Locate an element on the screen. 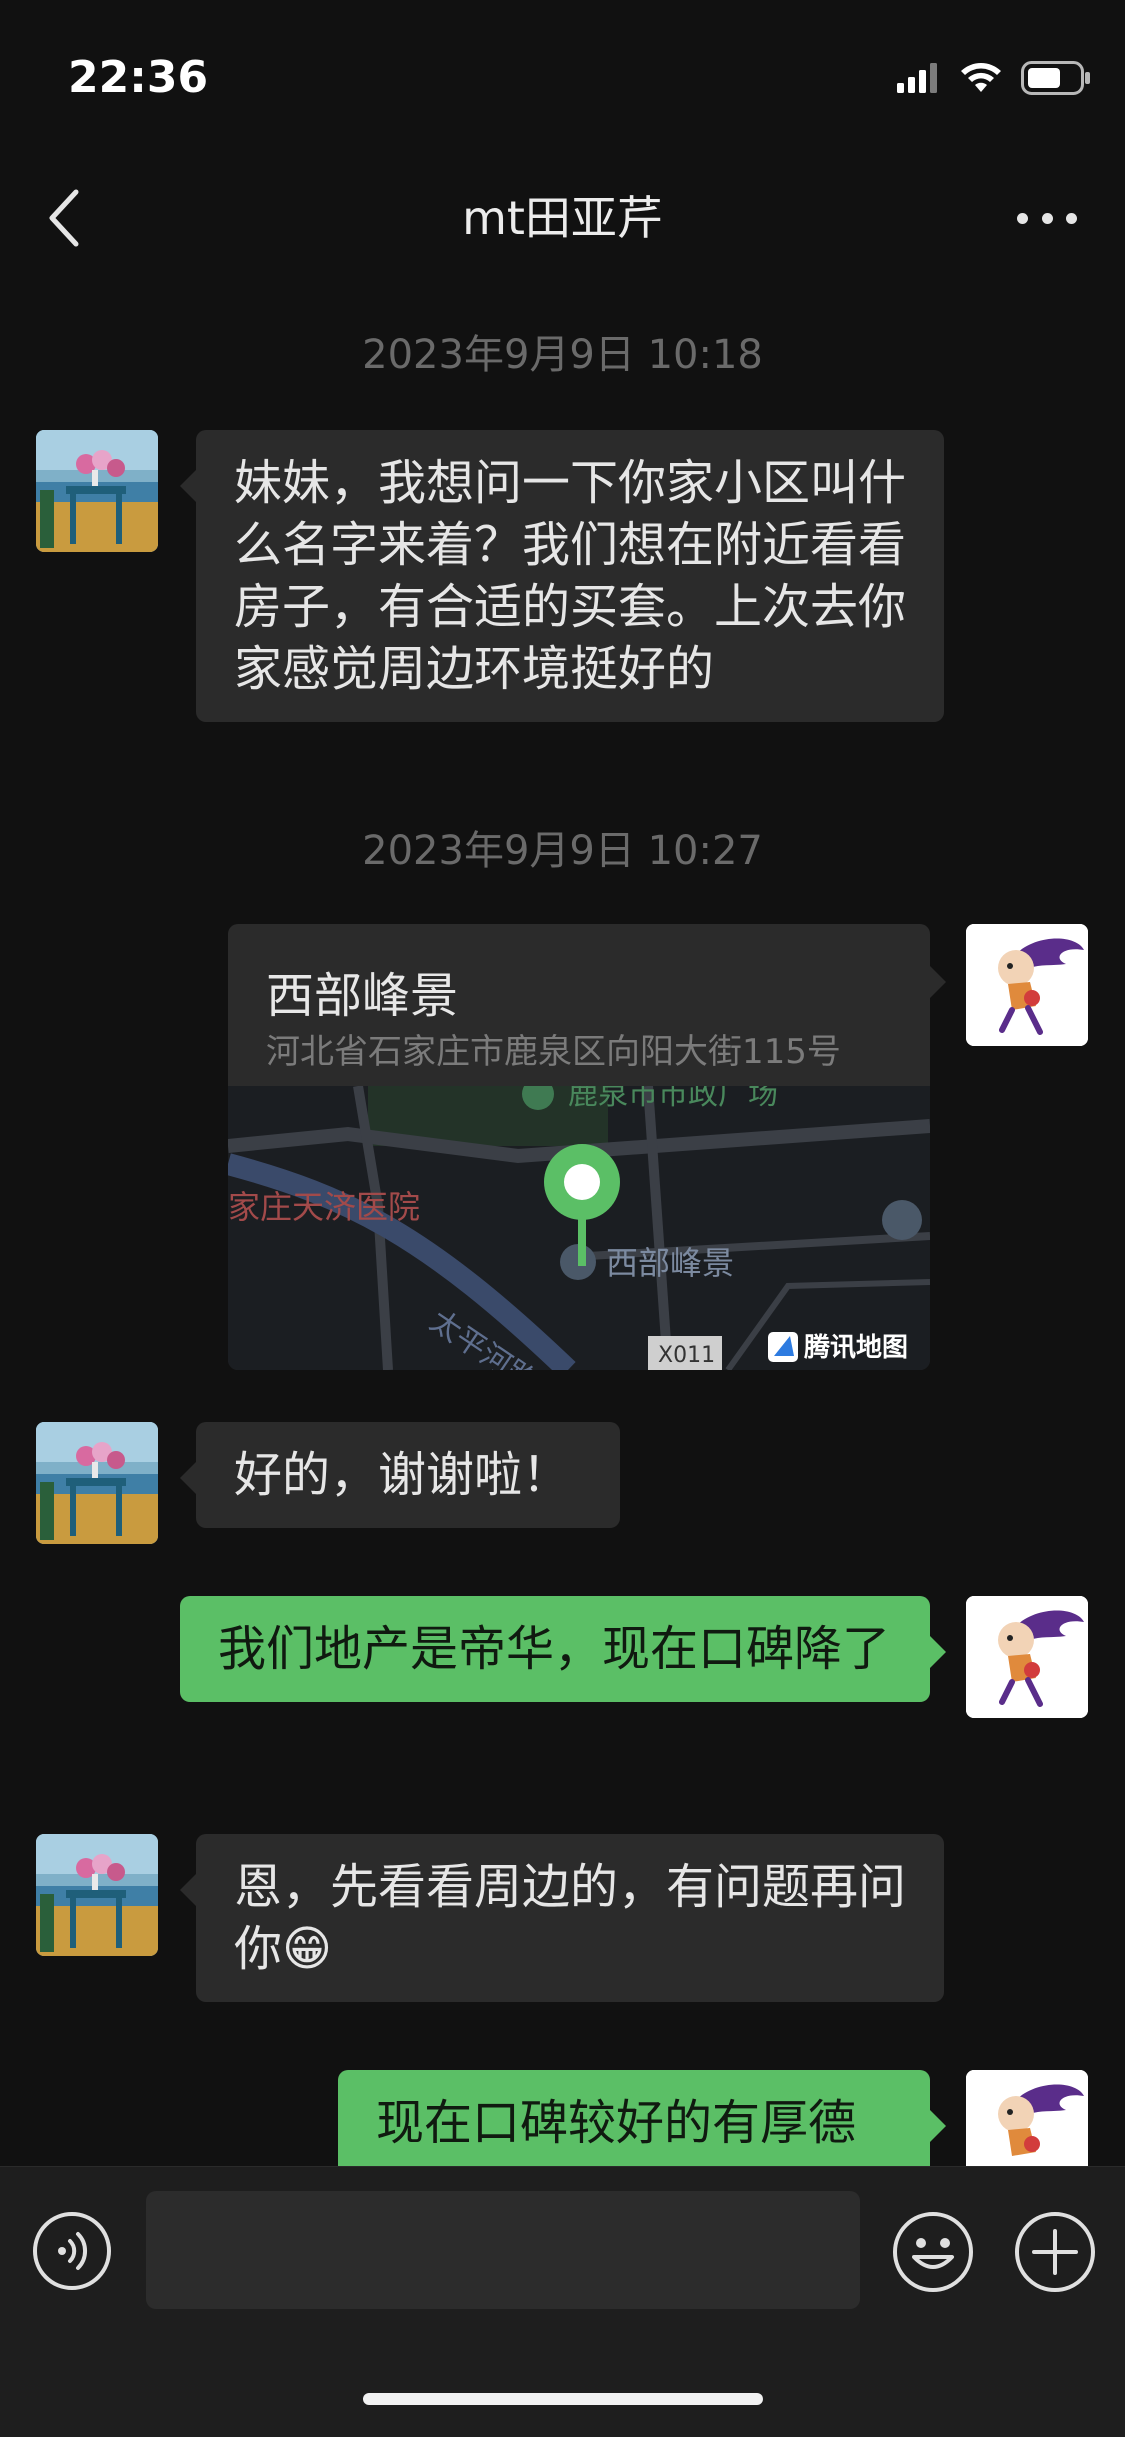 This screenshot has height=2437, width=1125. home-indicator is located at coordinates (563, 2399).